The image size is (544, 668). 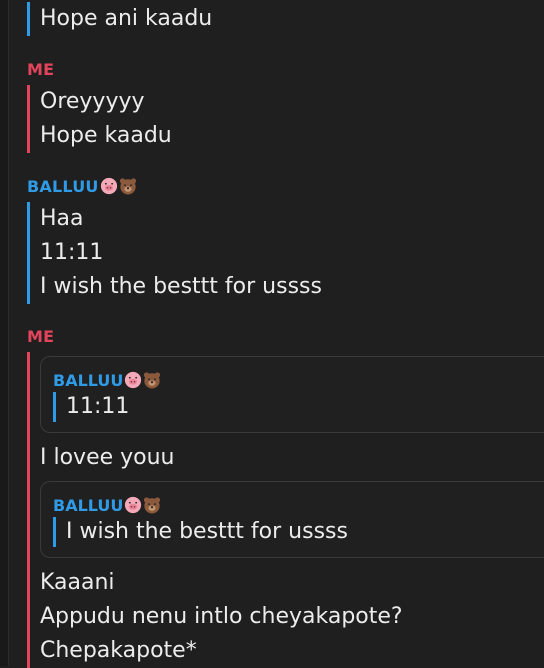 I want to click on message-bar: Hope ani kaadu, so click(x=285, y=19).